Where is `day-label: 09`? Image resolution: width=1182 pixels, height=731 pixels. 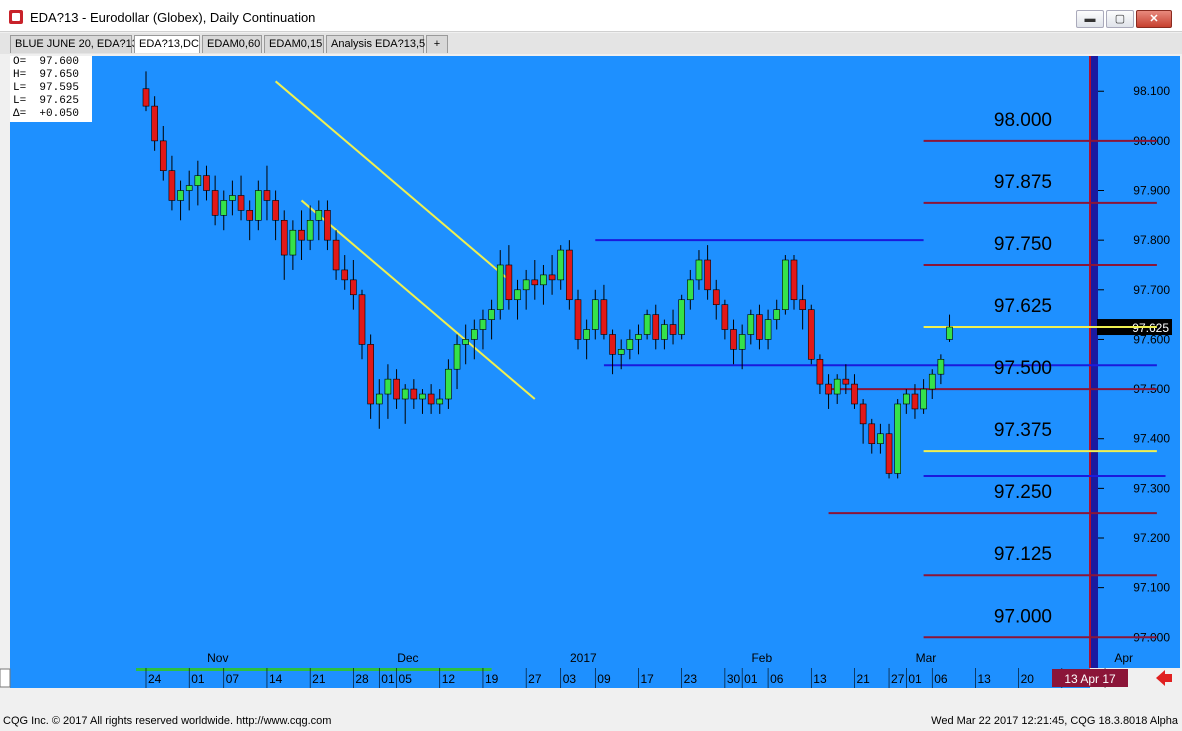 day-label: 09 is located at coordinates (604, 679).